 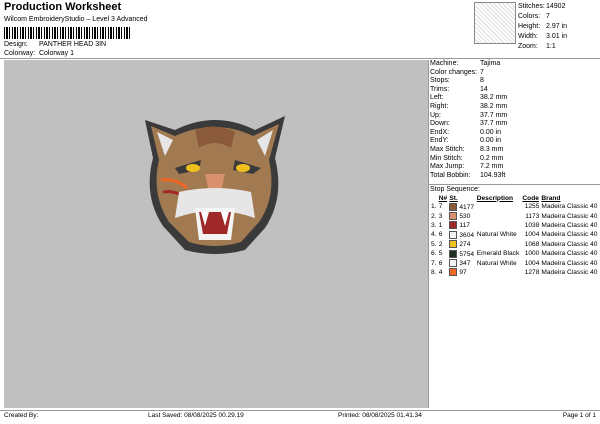 I want to click on info-label: Color changes:, so click(x=454, y=72).